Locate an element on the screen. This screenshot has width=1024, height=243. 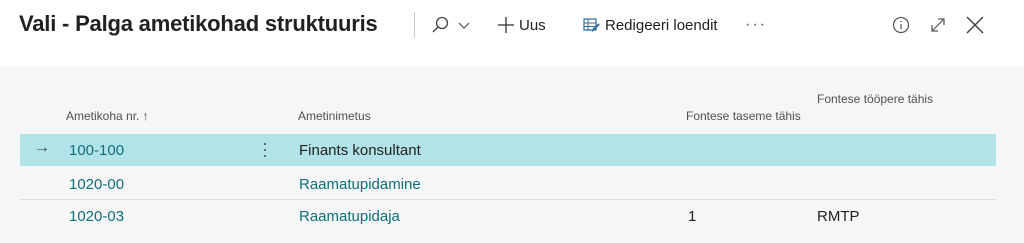
info-icon is located at coordinates (901, 25).